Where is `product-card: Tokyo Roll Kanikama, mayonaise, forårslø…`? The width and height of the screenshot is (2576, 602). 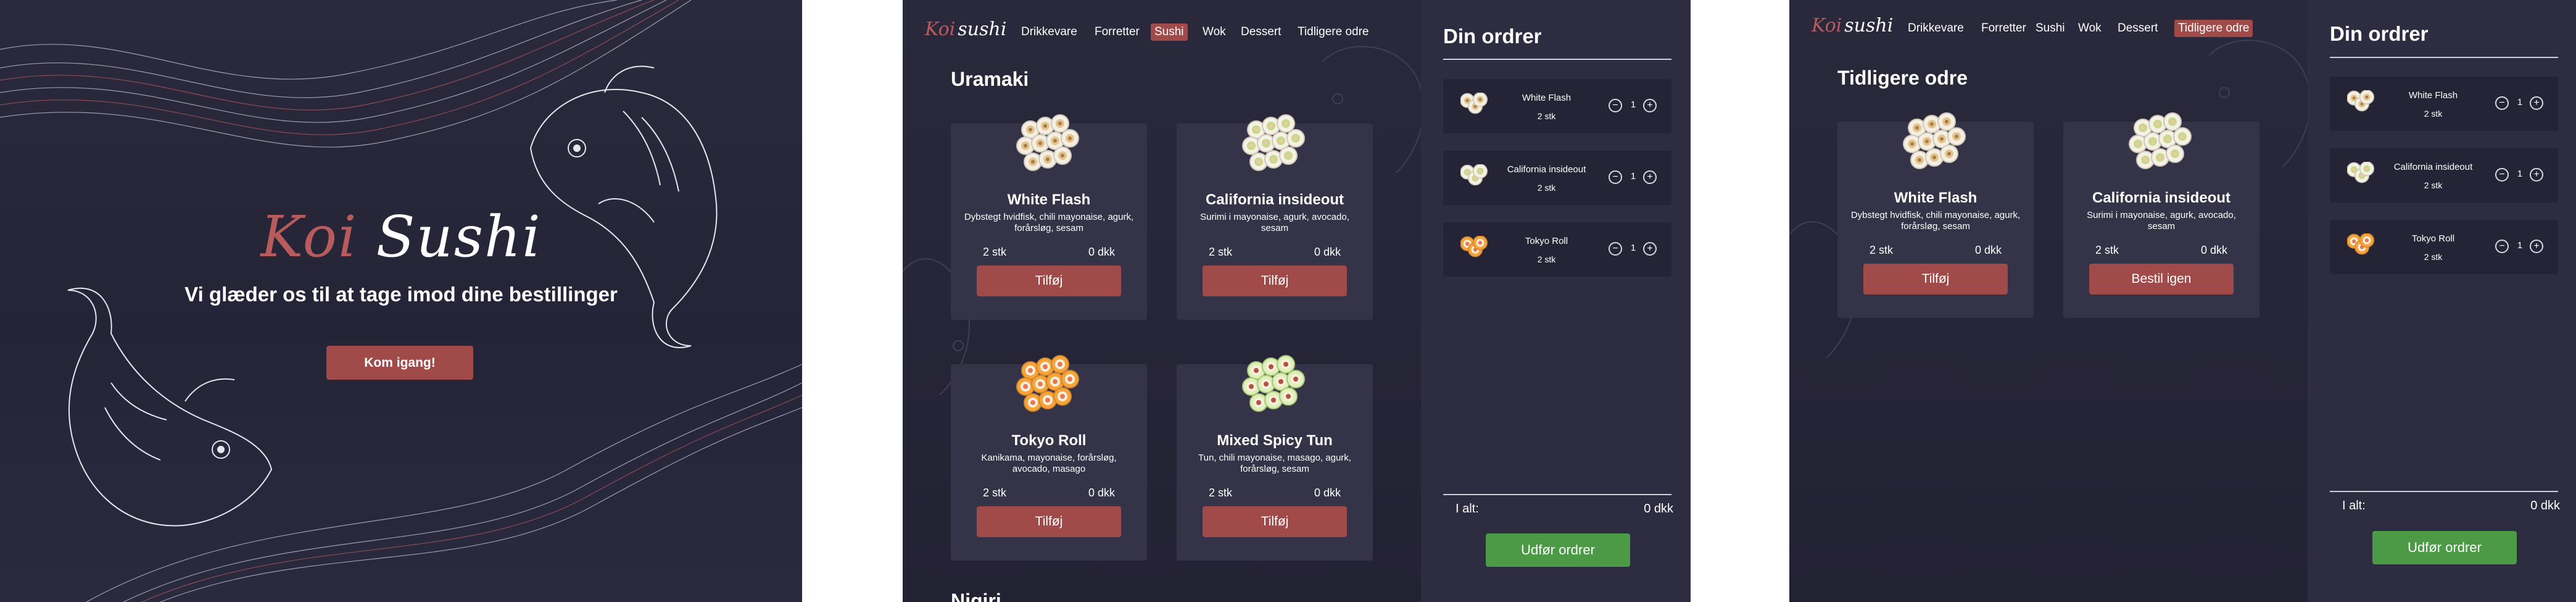
product-card: Tokyo Roll Kanikama, mayonaise, forårslø… is located at coordinates (1049, 458).